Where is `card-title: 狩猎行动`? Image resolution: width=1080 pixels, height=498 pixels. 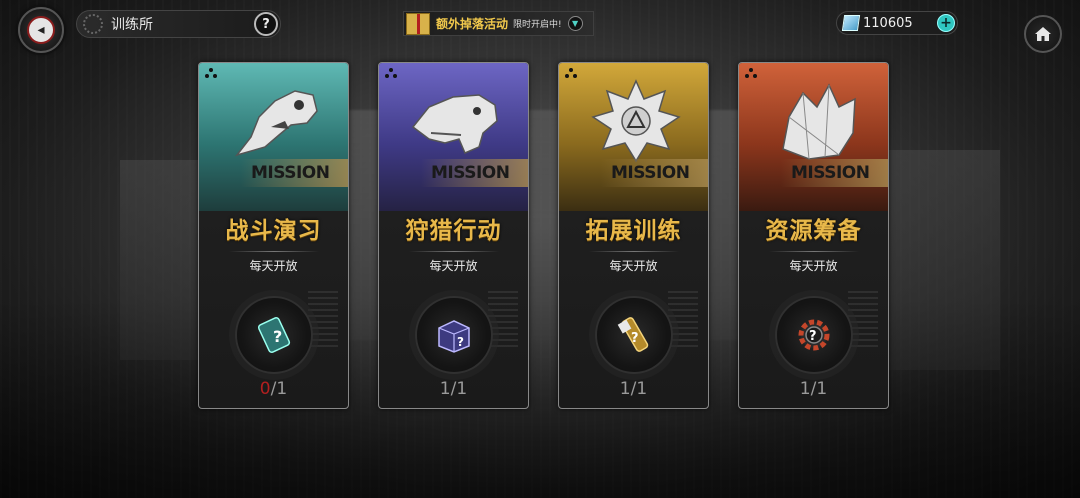
card-title: 狩猎行动 is located at coordinates (453, 230).